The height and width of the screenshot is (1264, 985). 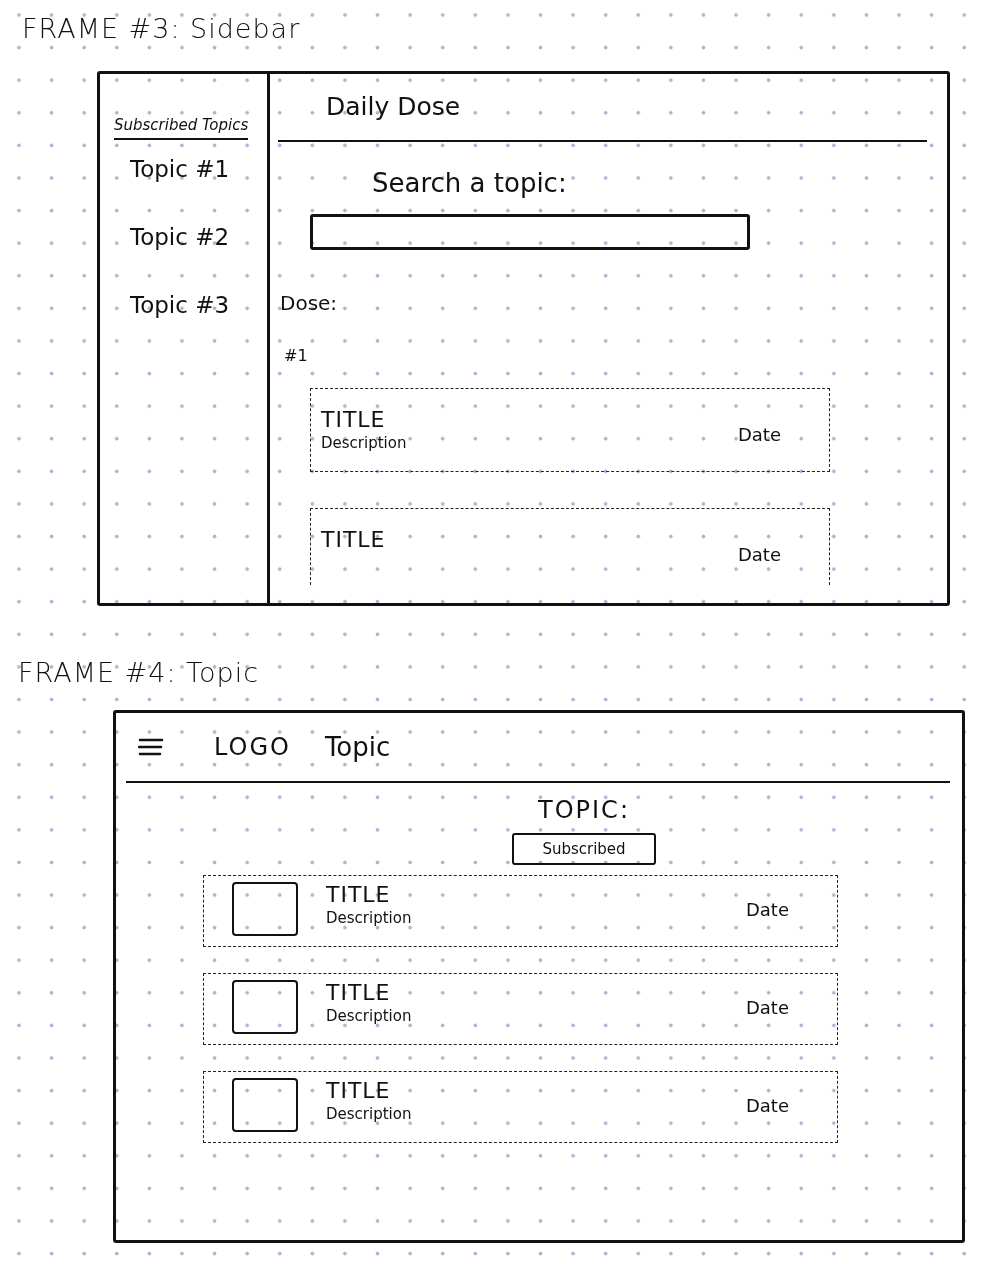 I want to click on page-title: Topic, so click(x=357, y=747).